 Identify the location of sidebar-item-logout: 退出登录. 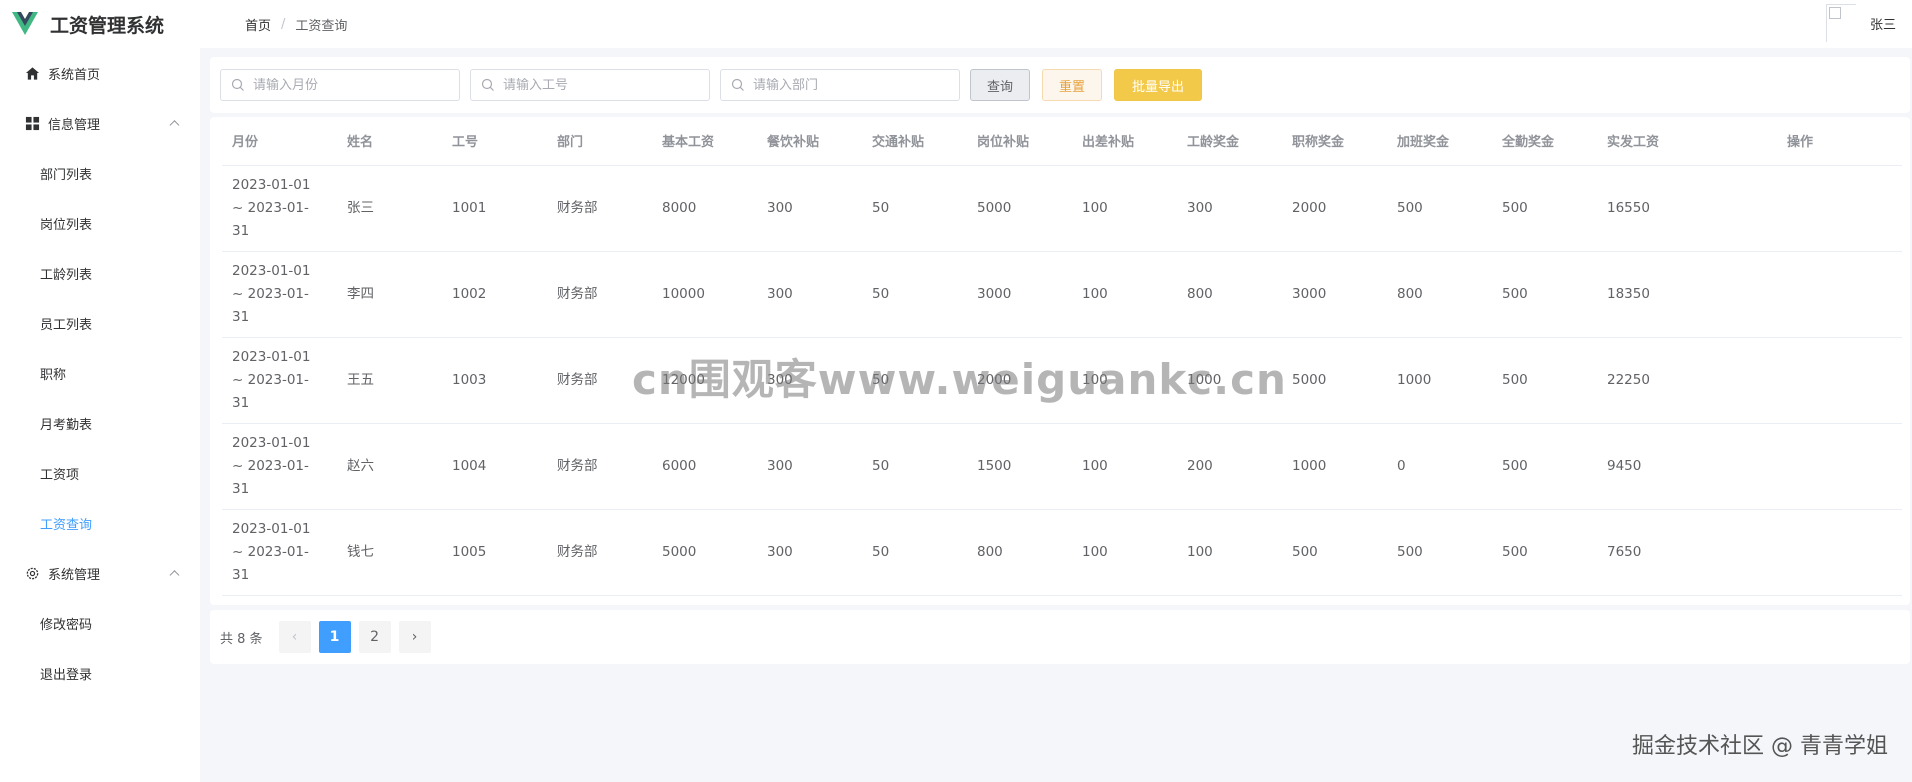
(100, 673).